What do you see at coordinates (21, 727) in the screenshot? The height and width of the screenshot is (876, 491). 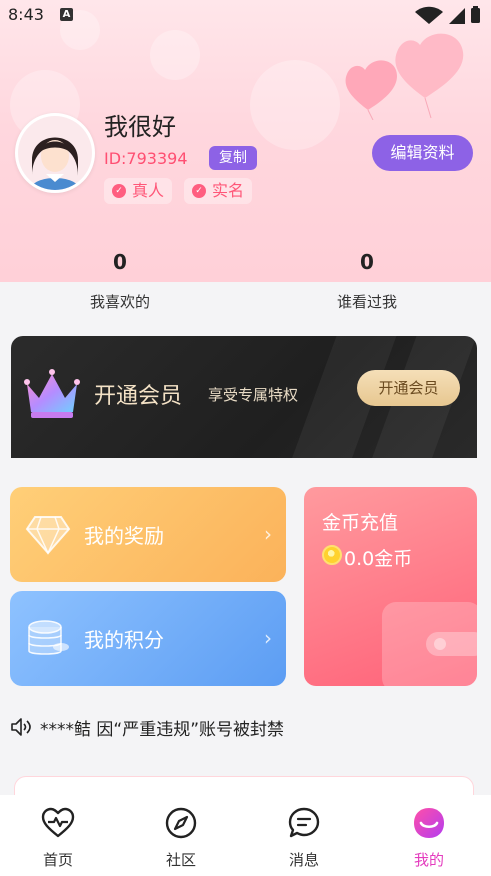 I see `speaker-icon` at bounding box center [21, 727].